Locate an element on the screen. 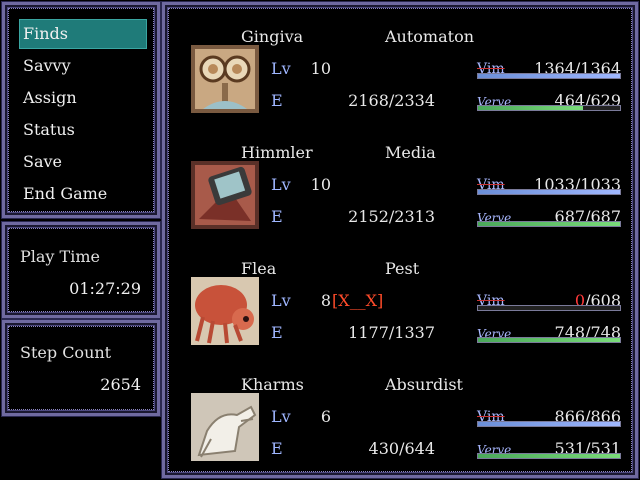 The width and height of the screenshot is (640, 480). level-value: 6 is located at coordinates (325, 416).